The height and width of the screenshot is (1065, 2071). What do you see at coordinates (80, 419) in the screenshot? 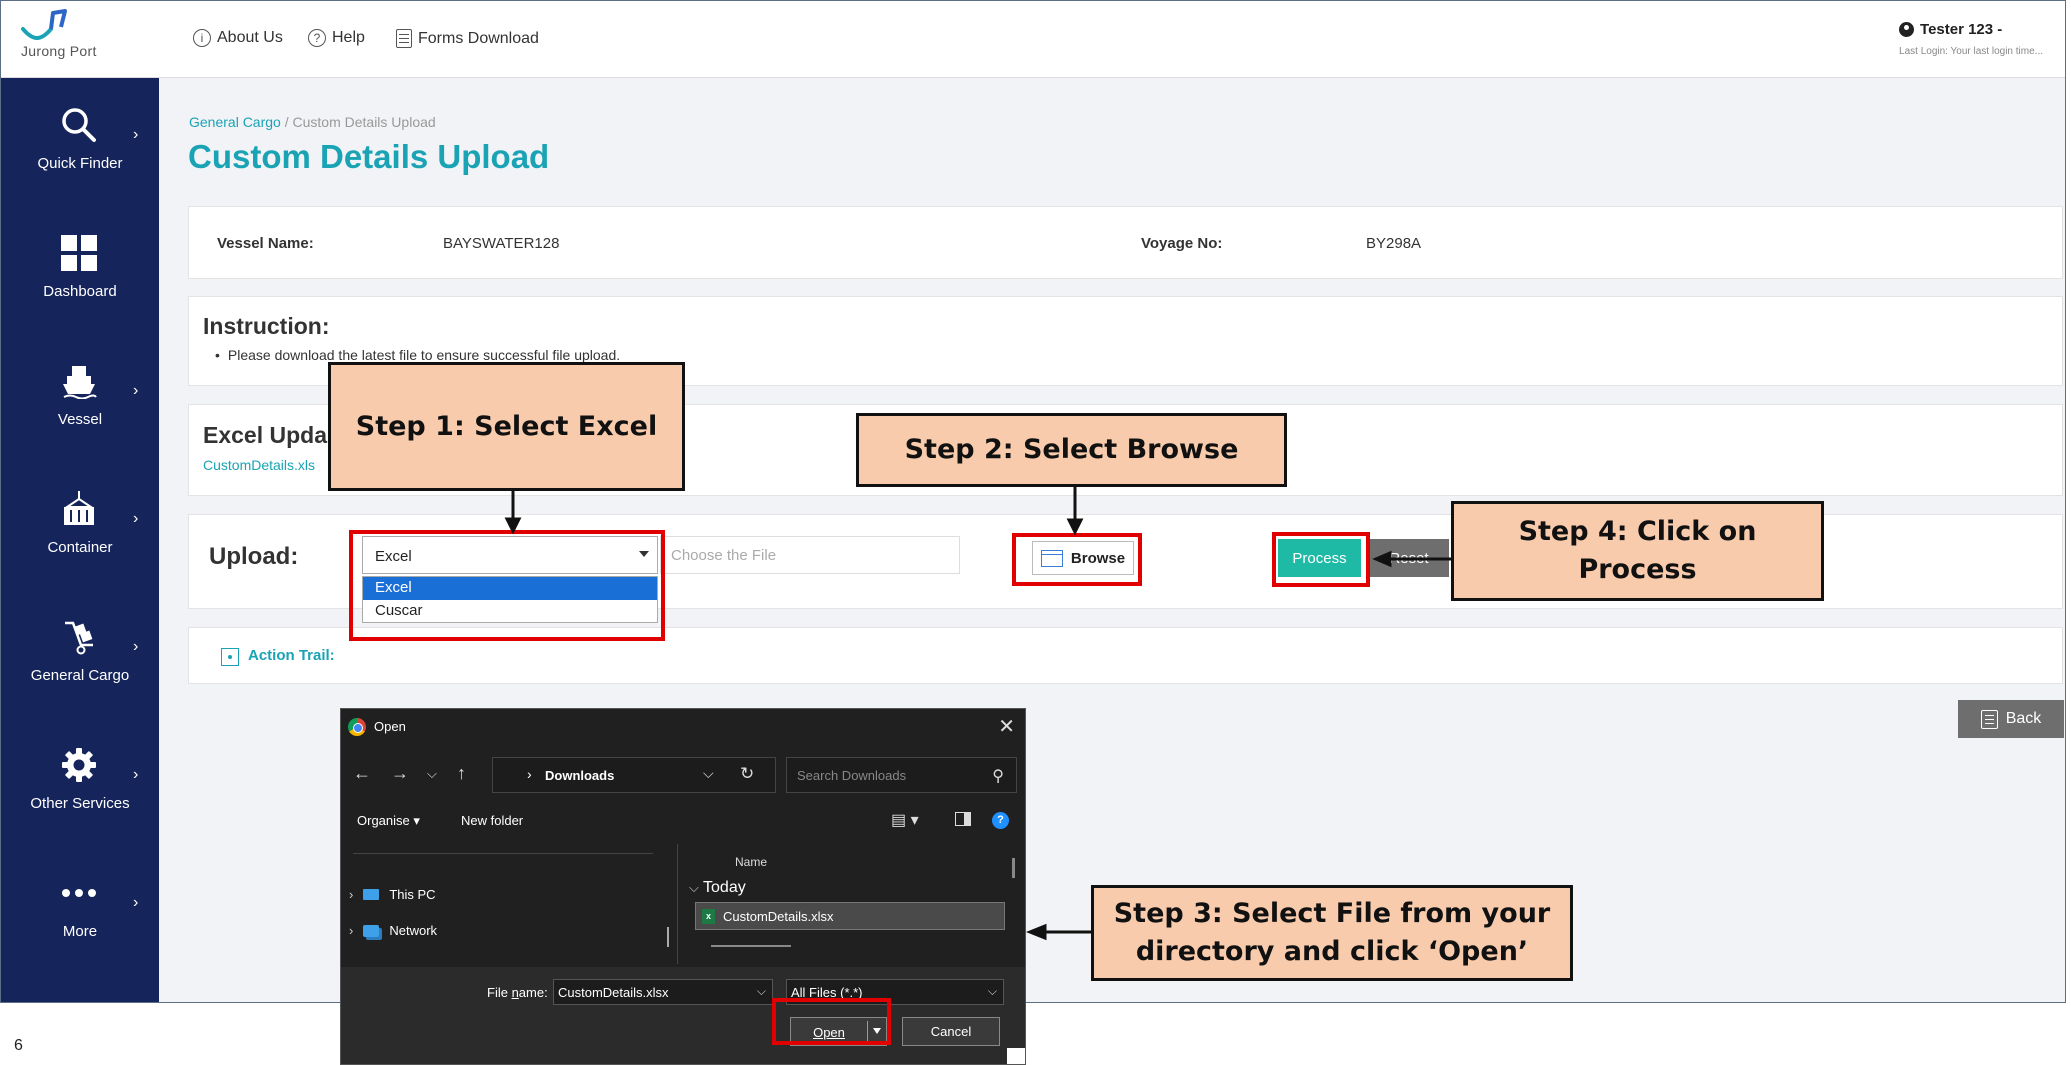
I see `sidebar-item-label: Vessel` at bounding box center [80, 419].